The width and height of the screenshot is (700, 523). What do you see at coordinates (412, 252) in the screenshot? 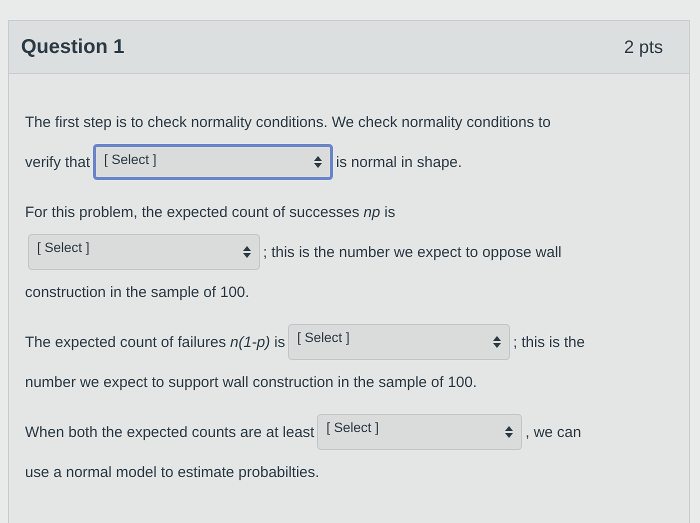
I see `question-text: ; this is the number we expect to oppose wall` at bounding box center [412, 252].